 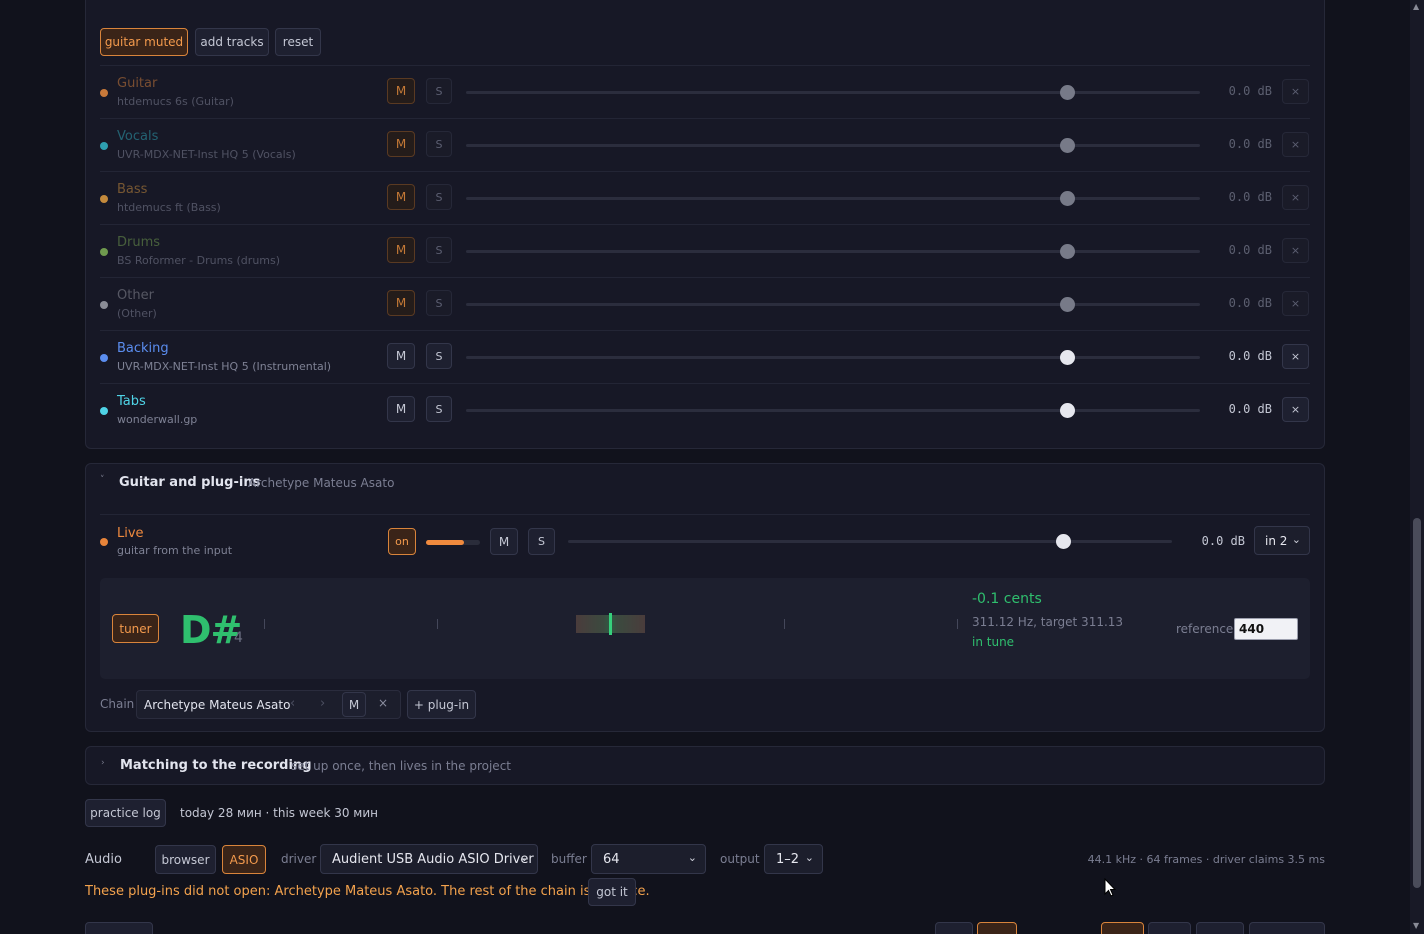 What do you see at coordinates (137, 136) in the screenshot?
I see `track-name: Vocals` at bounding box center [137, 136].